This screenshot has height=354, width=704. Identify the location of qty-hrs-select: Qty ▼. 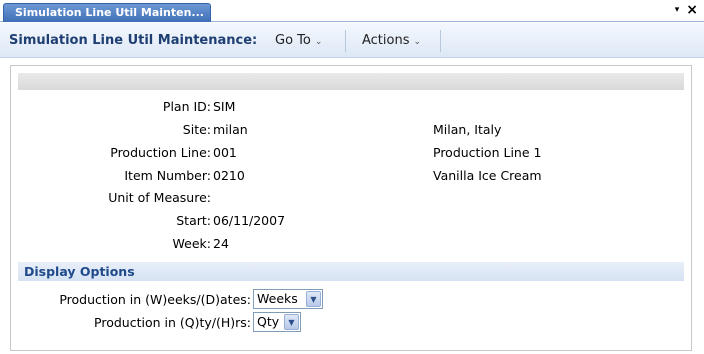
(277, 322).